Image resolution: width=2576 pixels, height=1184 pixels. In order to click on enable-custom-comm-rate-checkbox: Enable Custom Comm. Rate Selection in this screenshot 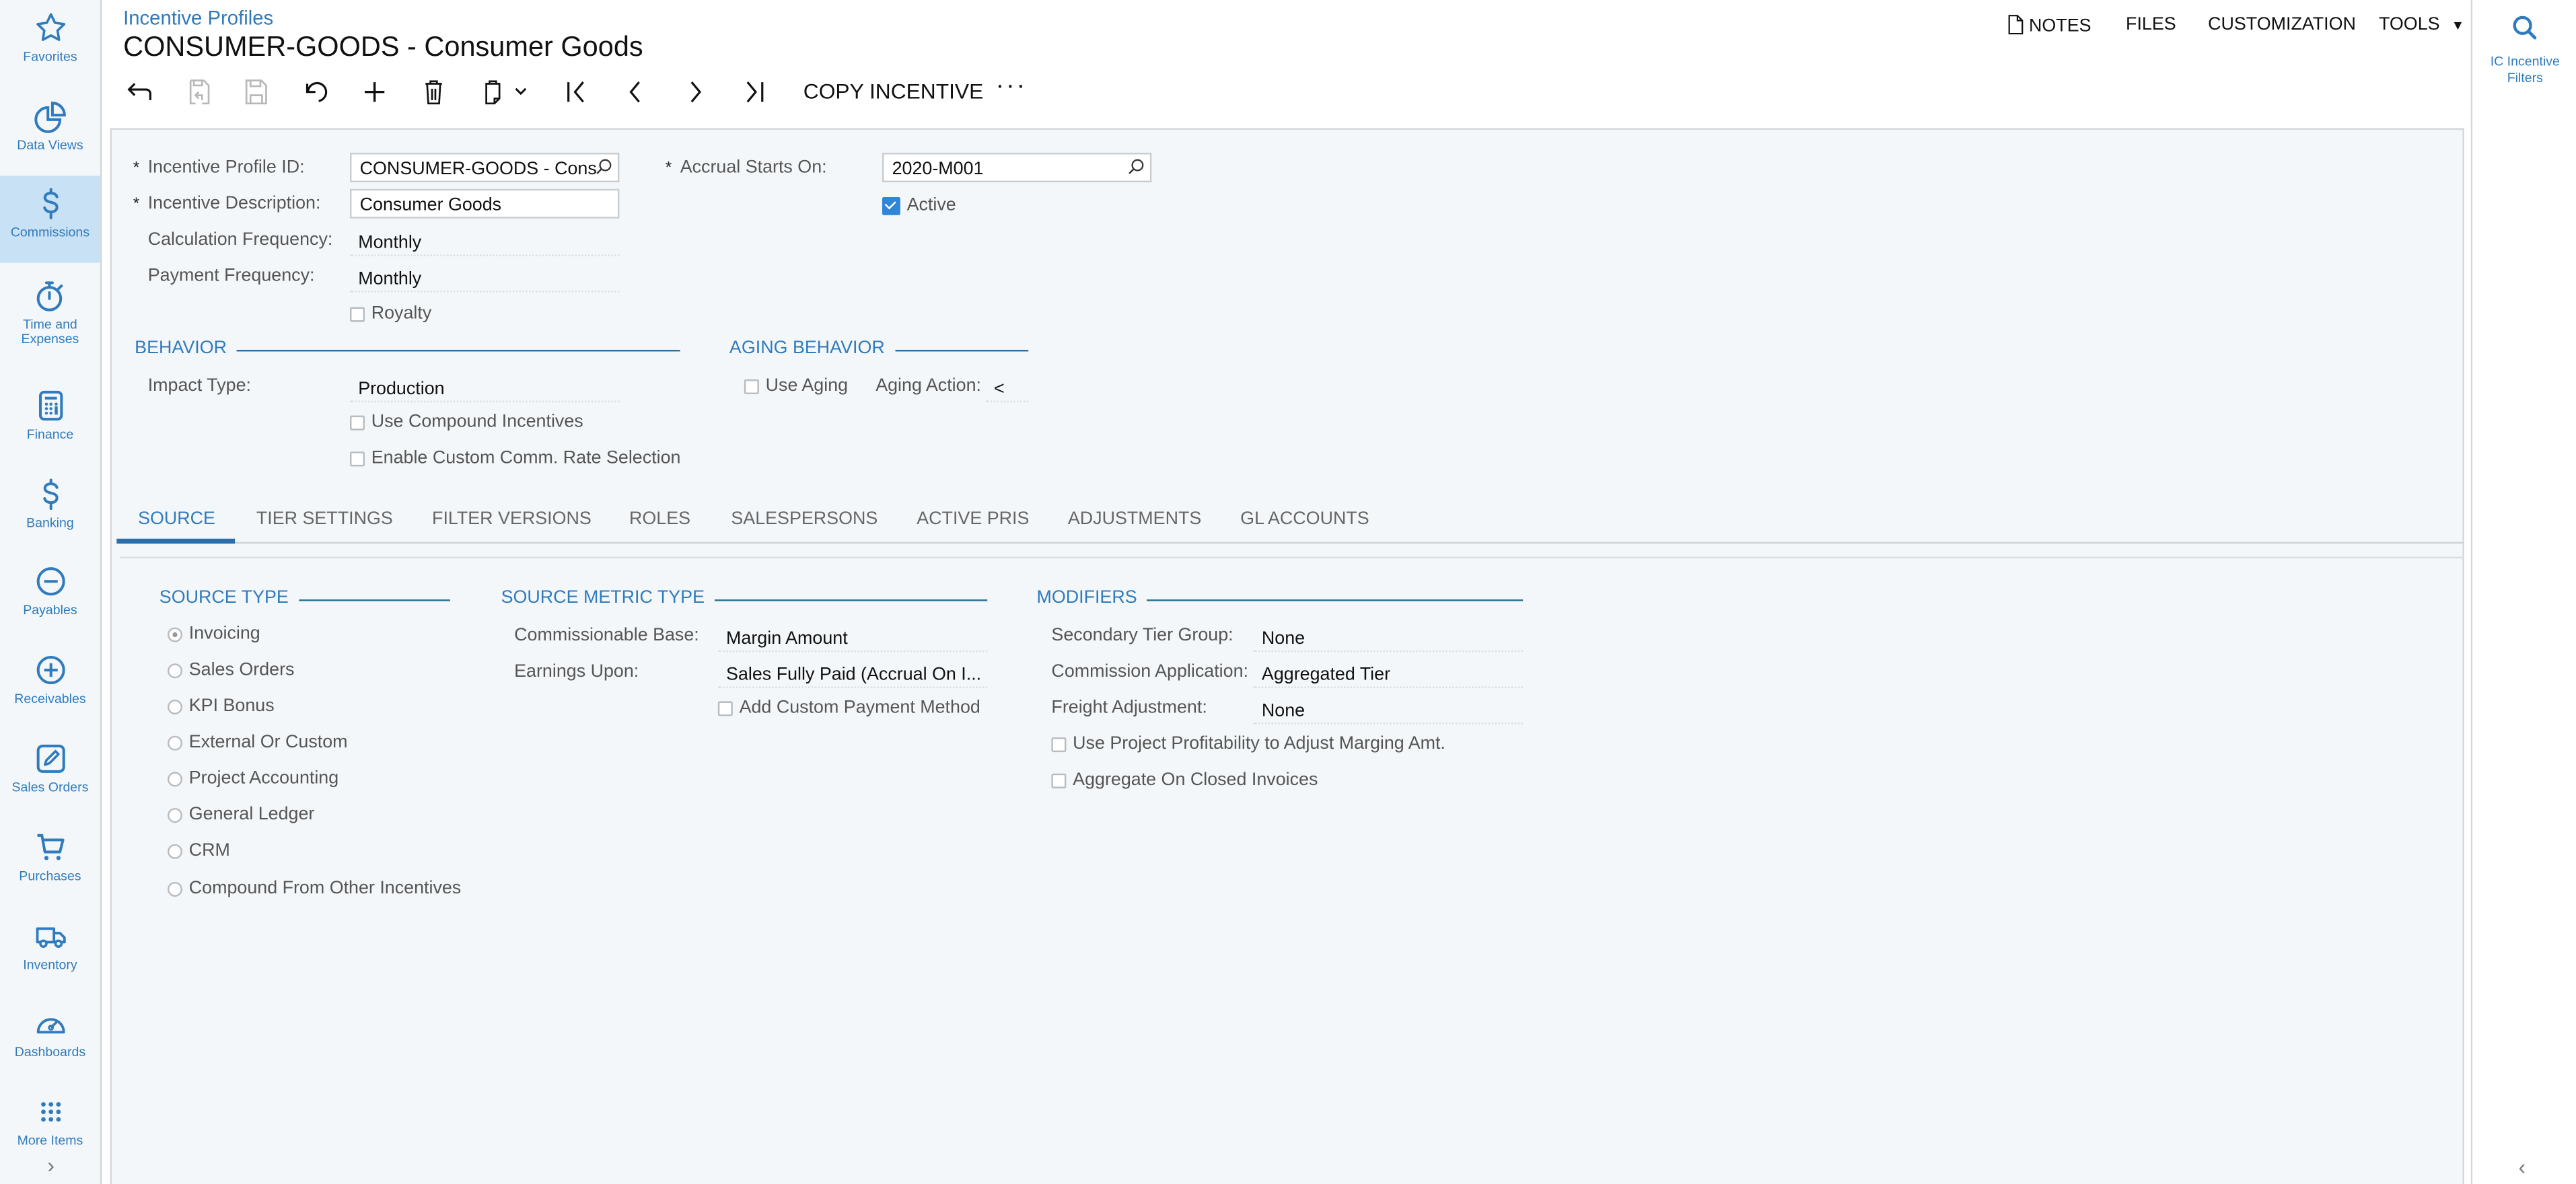, I will do `click(515, 458)`.